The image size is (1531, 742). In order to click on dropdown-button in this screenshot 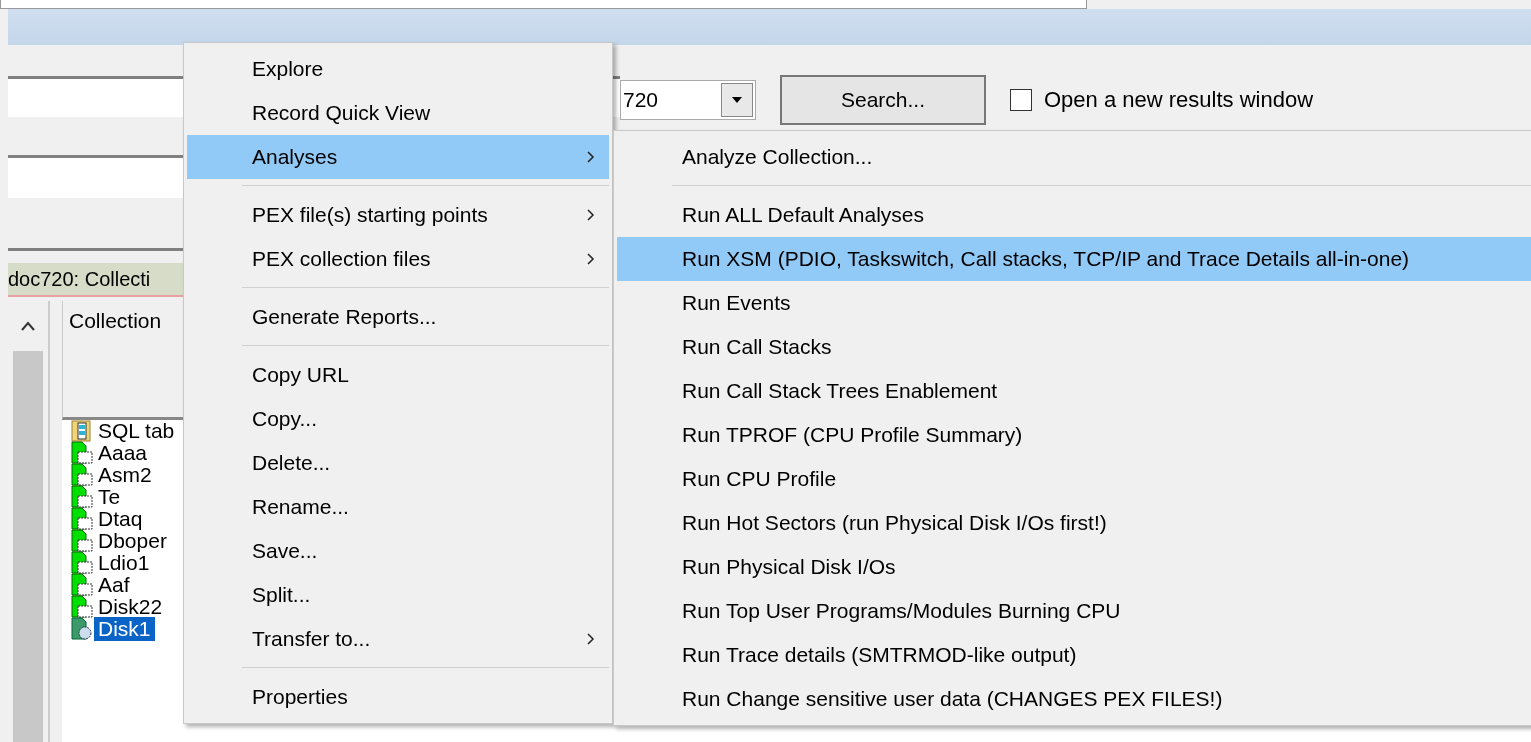, I will do `click(737, 100)`.